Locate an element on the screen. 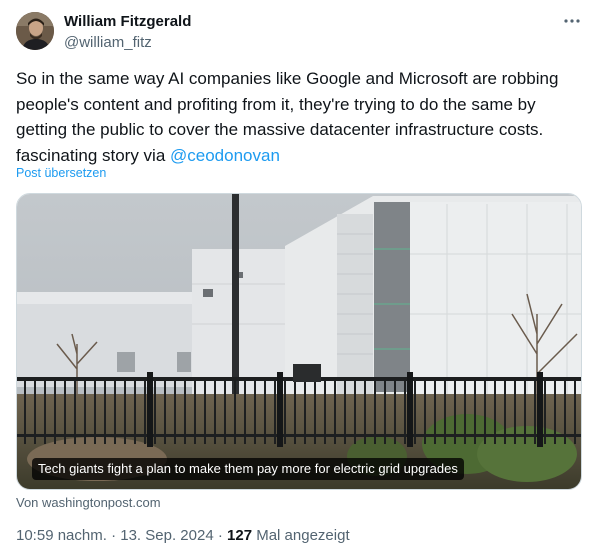 The height and width of the screenshot is (544, 593). author-handle: @william_fitz is located at coordinates (127, 43).